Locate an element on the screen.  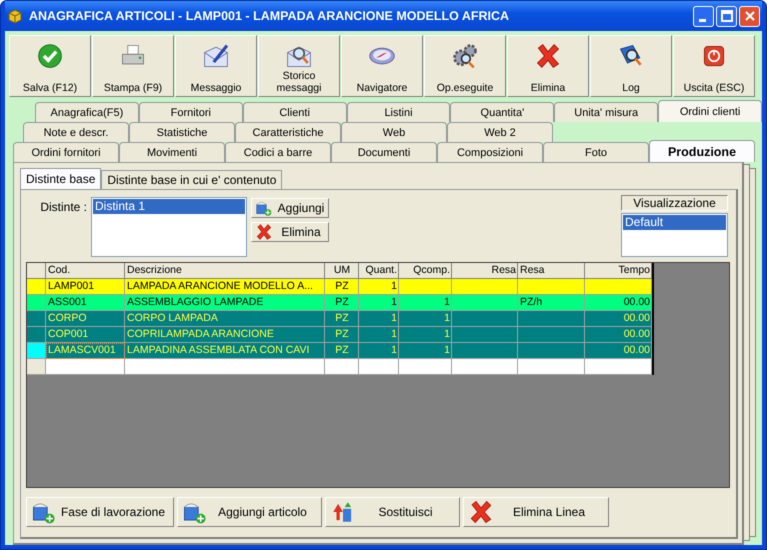
tab: Listini is located at coordinates (398, 112).